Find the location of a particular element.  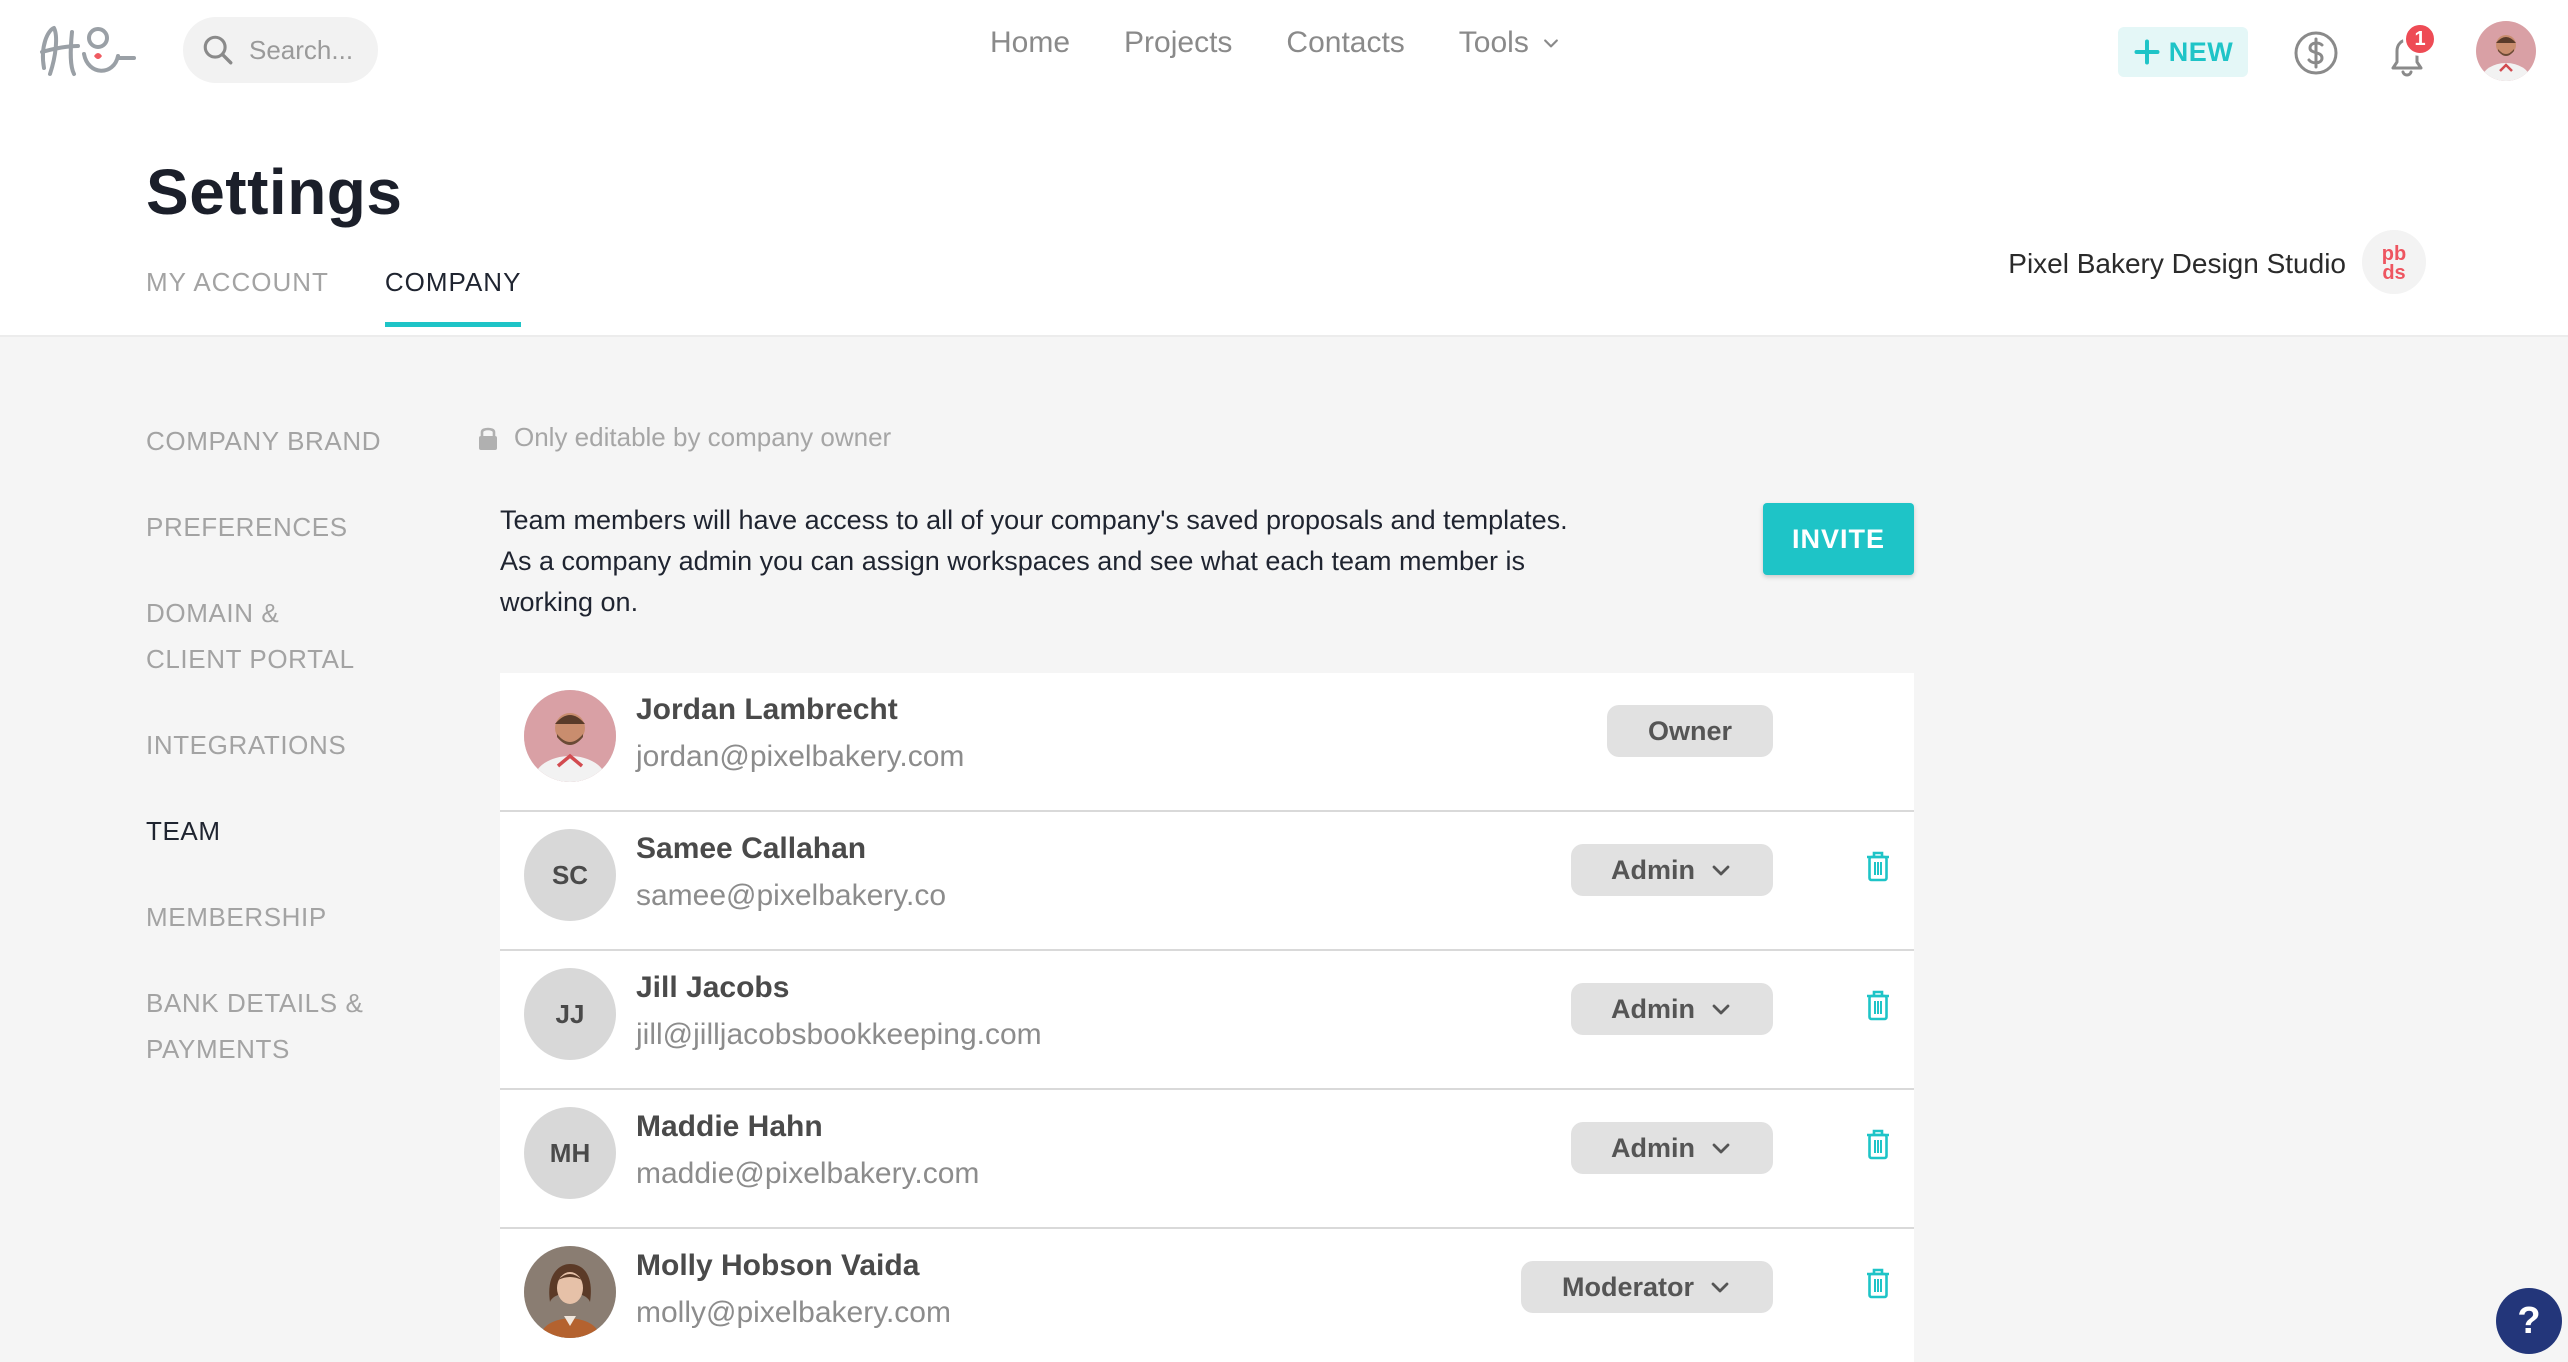

help-button: ? is located at coordinates (2529, 1321).